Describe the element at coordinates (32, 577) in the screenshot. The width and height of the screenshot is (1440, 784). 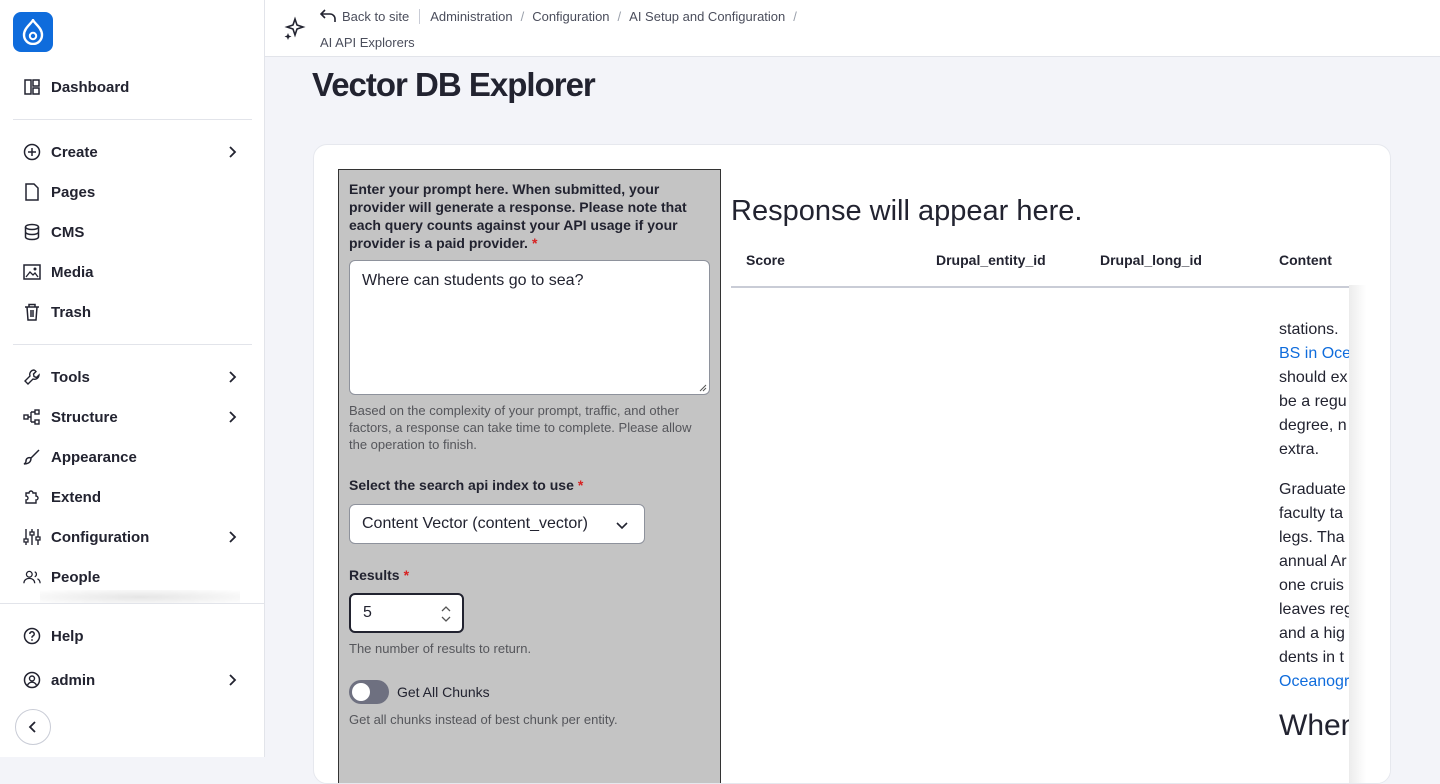
I see `people-icon` at that location.